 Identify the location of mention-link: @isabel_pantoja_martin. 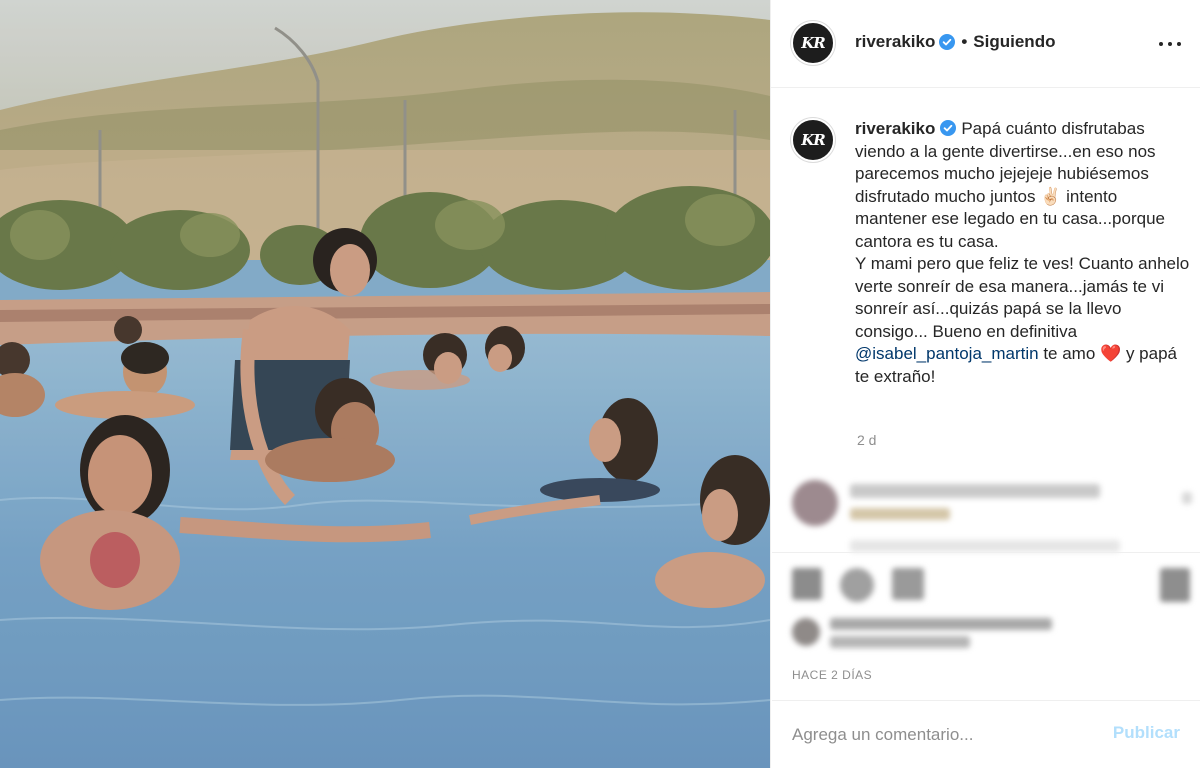
(947, 353).